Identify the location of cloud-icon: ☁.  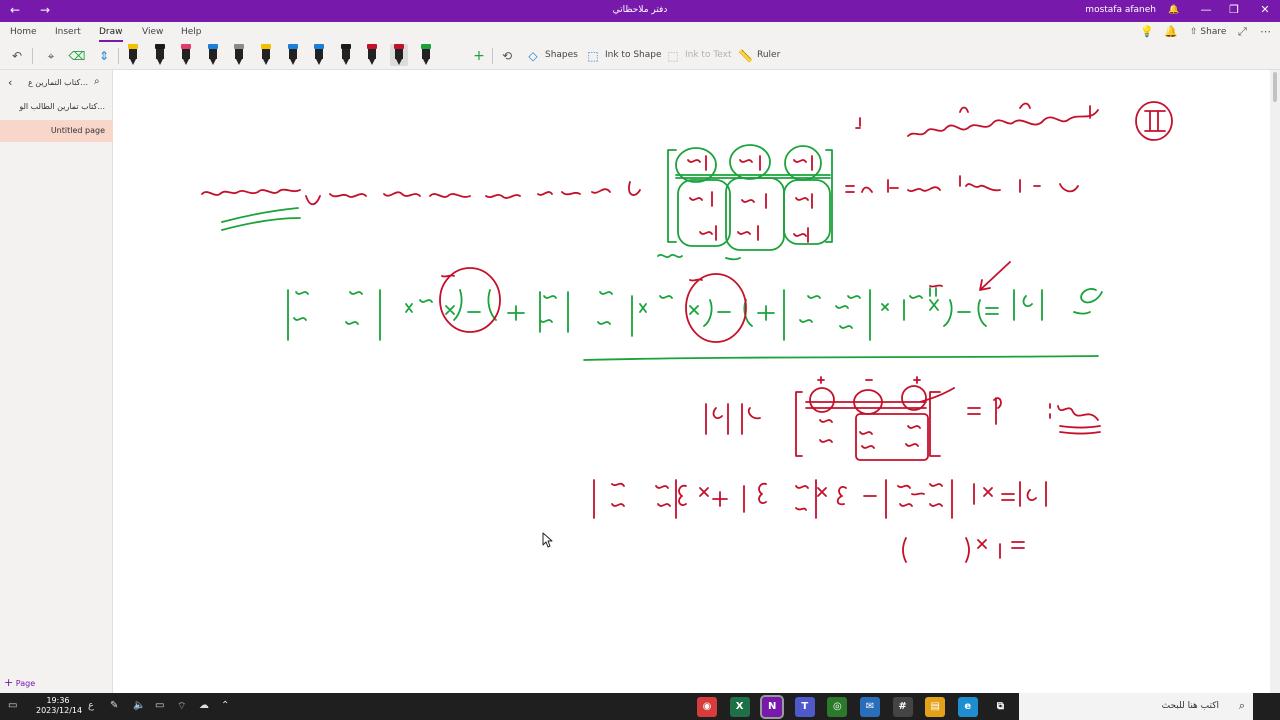
(204, 705).